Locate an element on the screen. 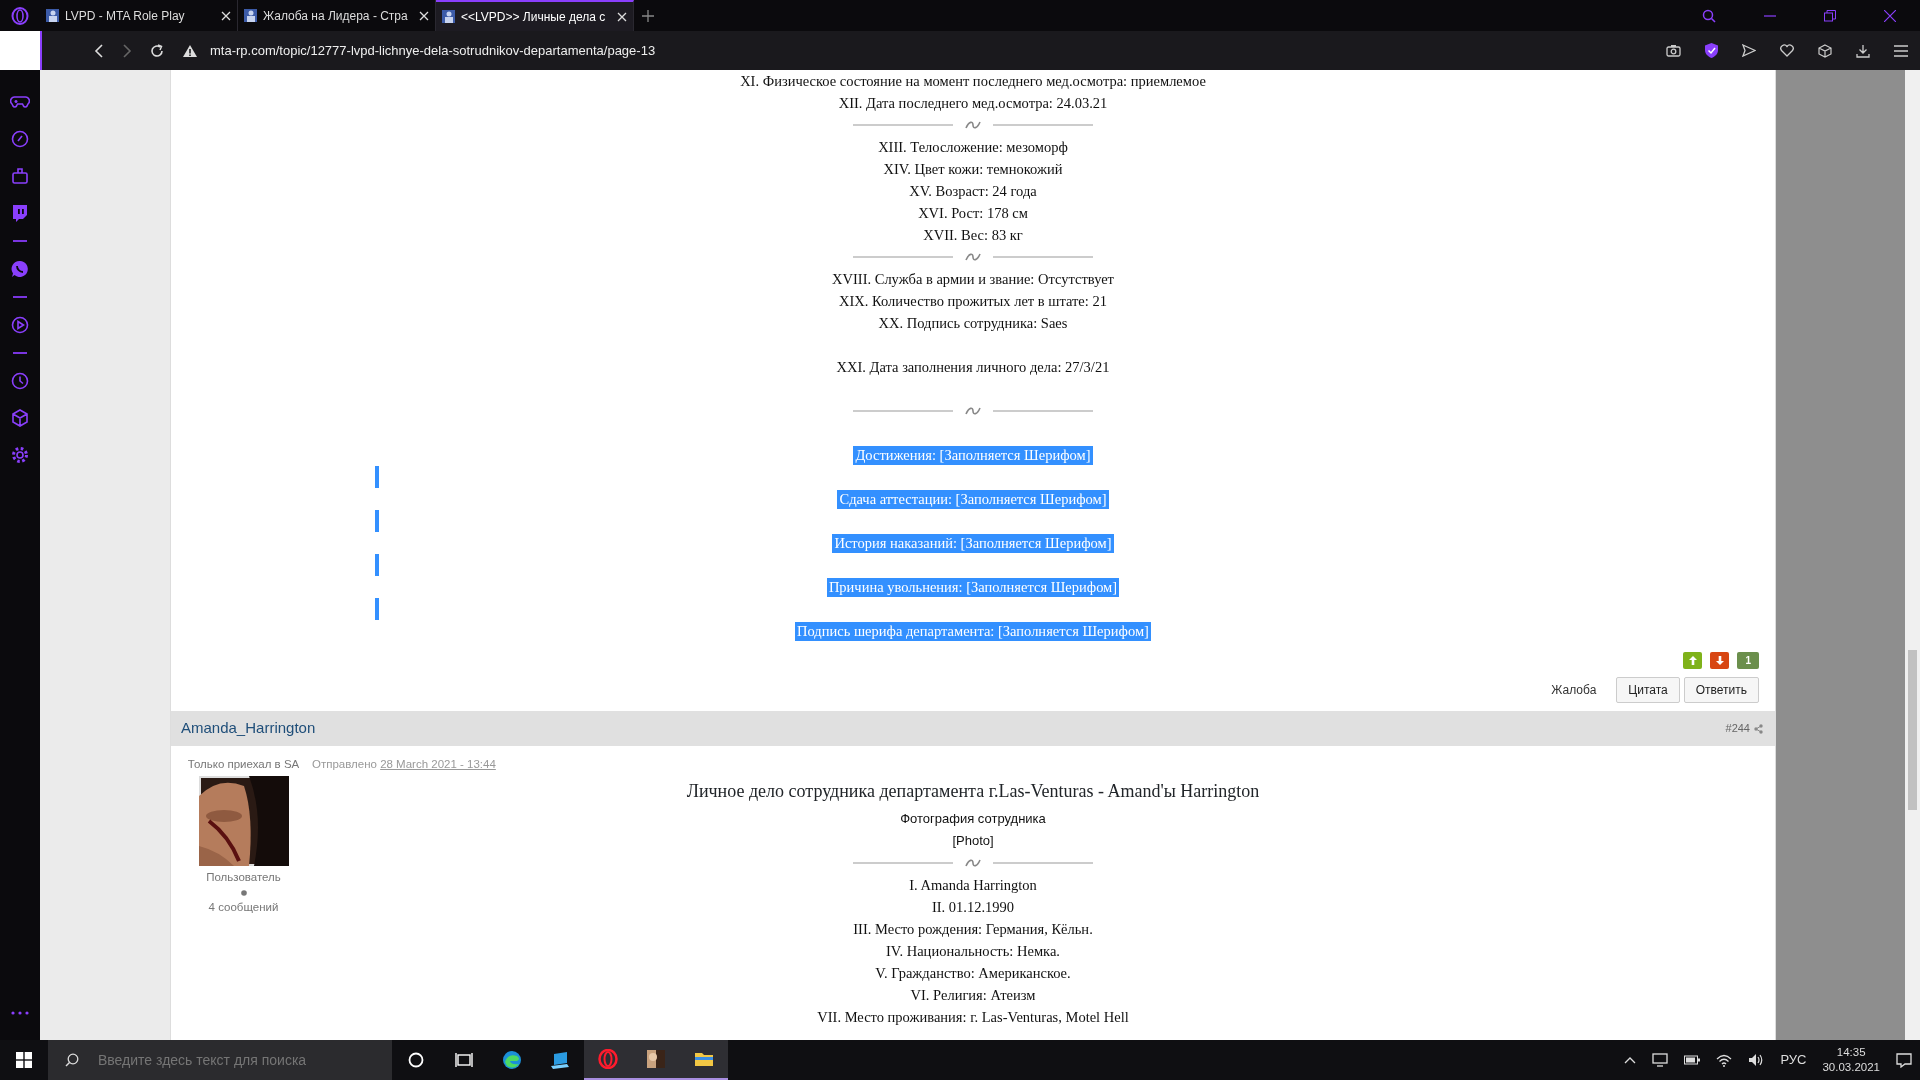 The height and width of the screenshot is (1080, 1920). status-dot-icon is located at coordinates (243, 892).